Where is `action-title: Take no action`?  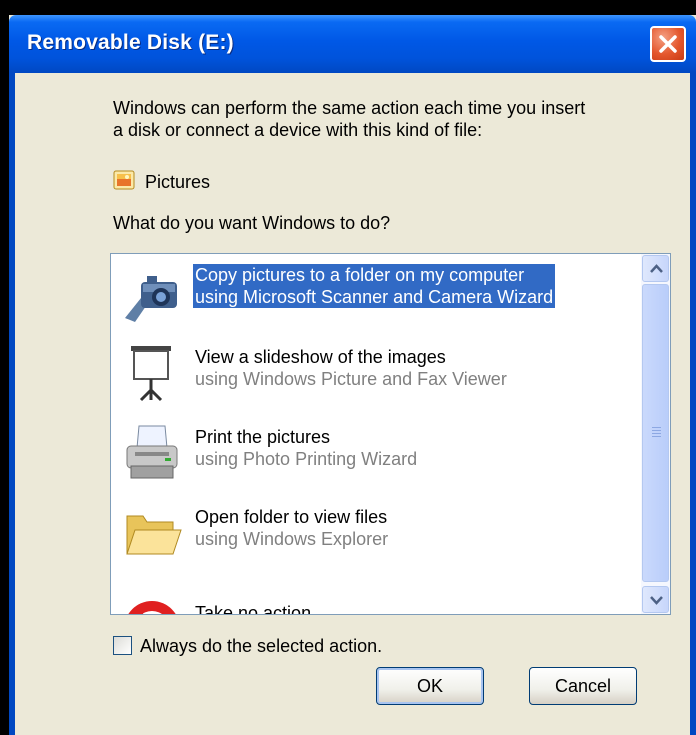 action-title: Take no action is located at coordinates (253, 609).